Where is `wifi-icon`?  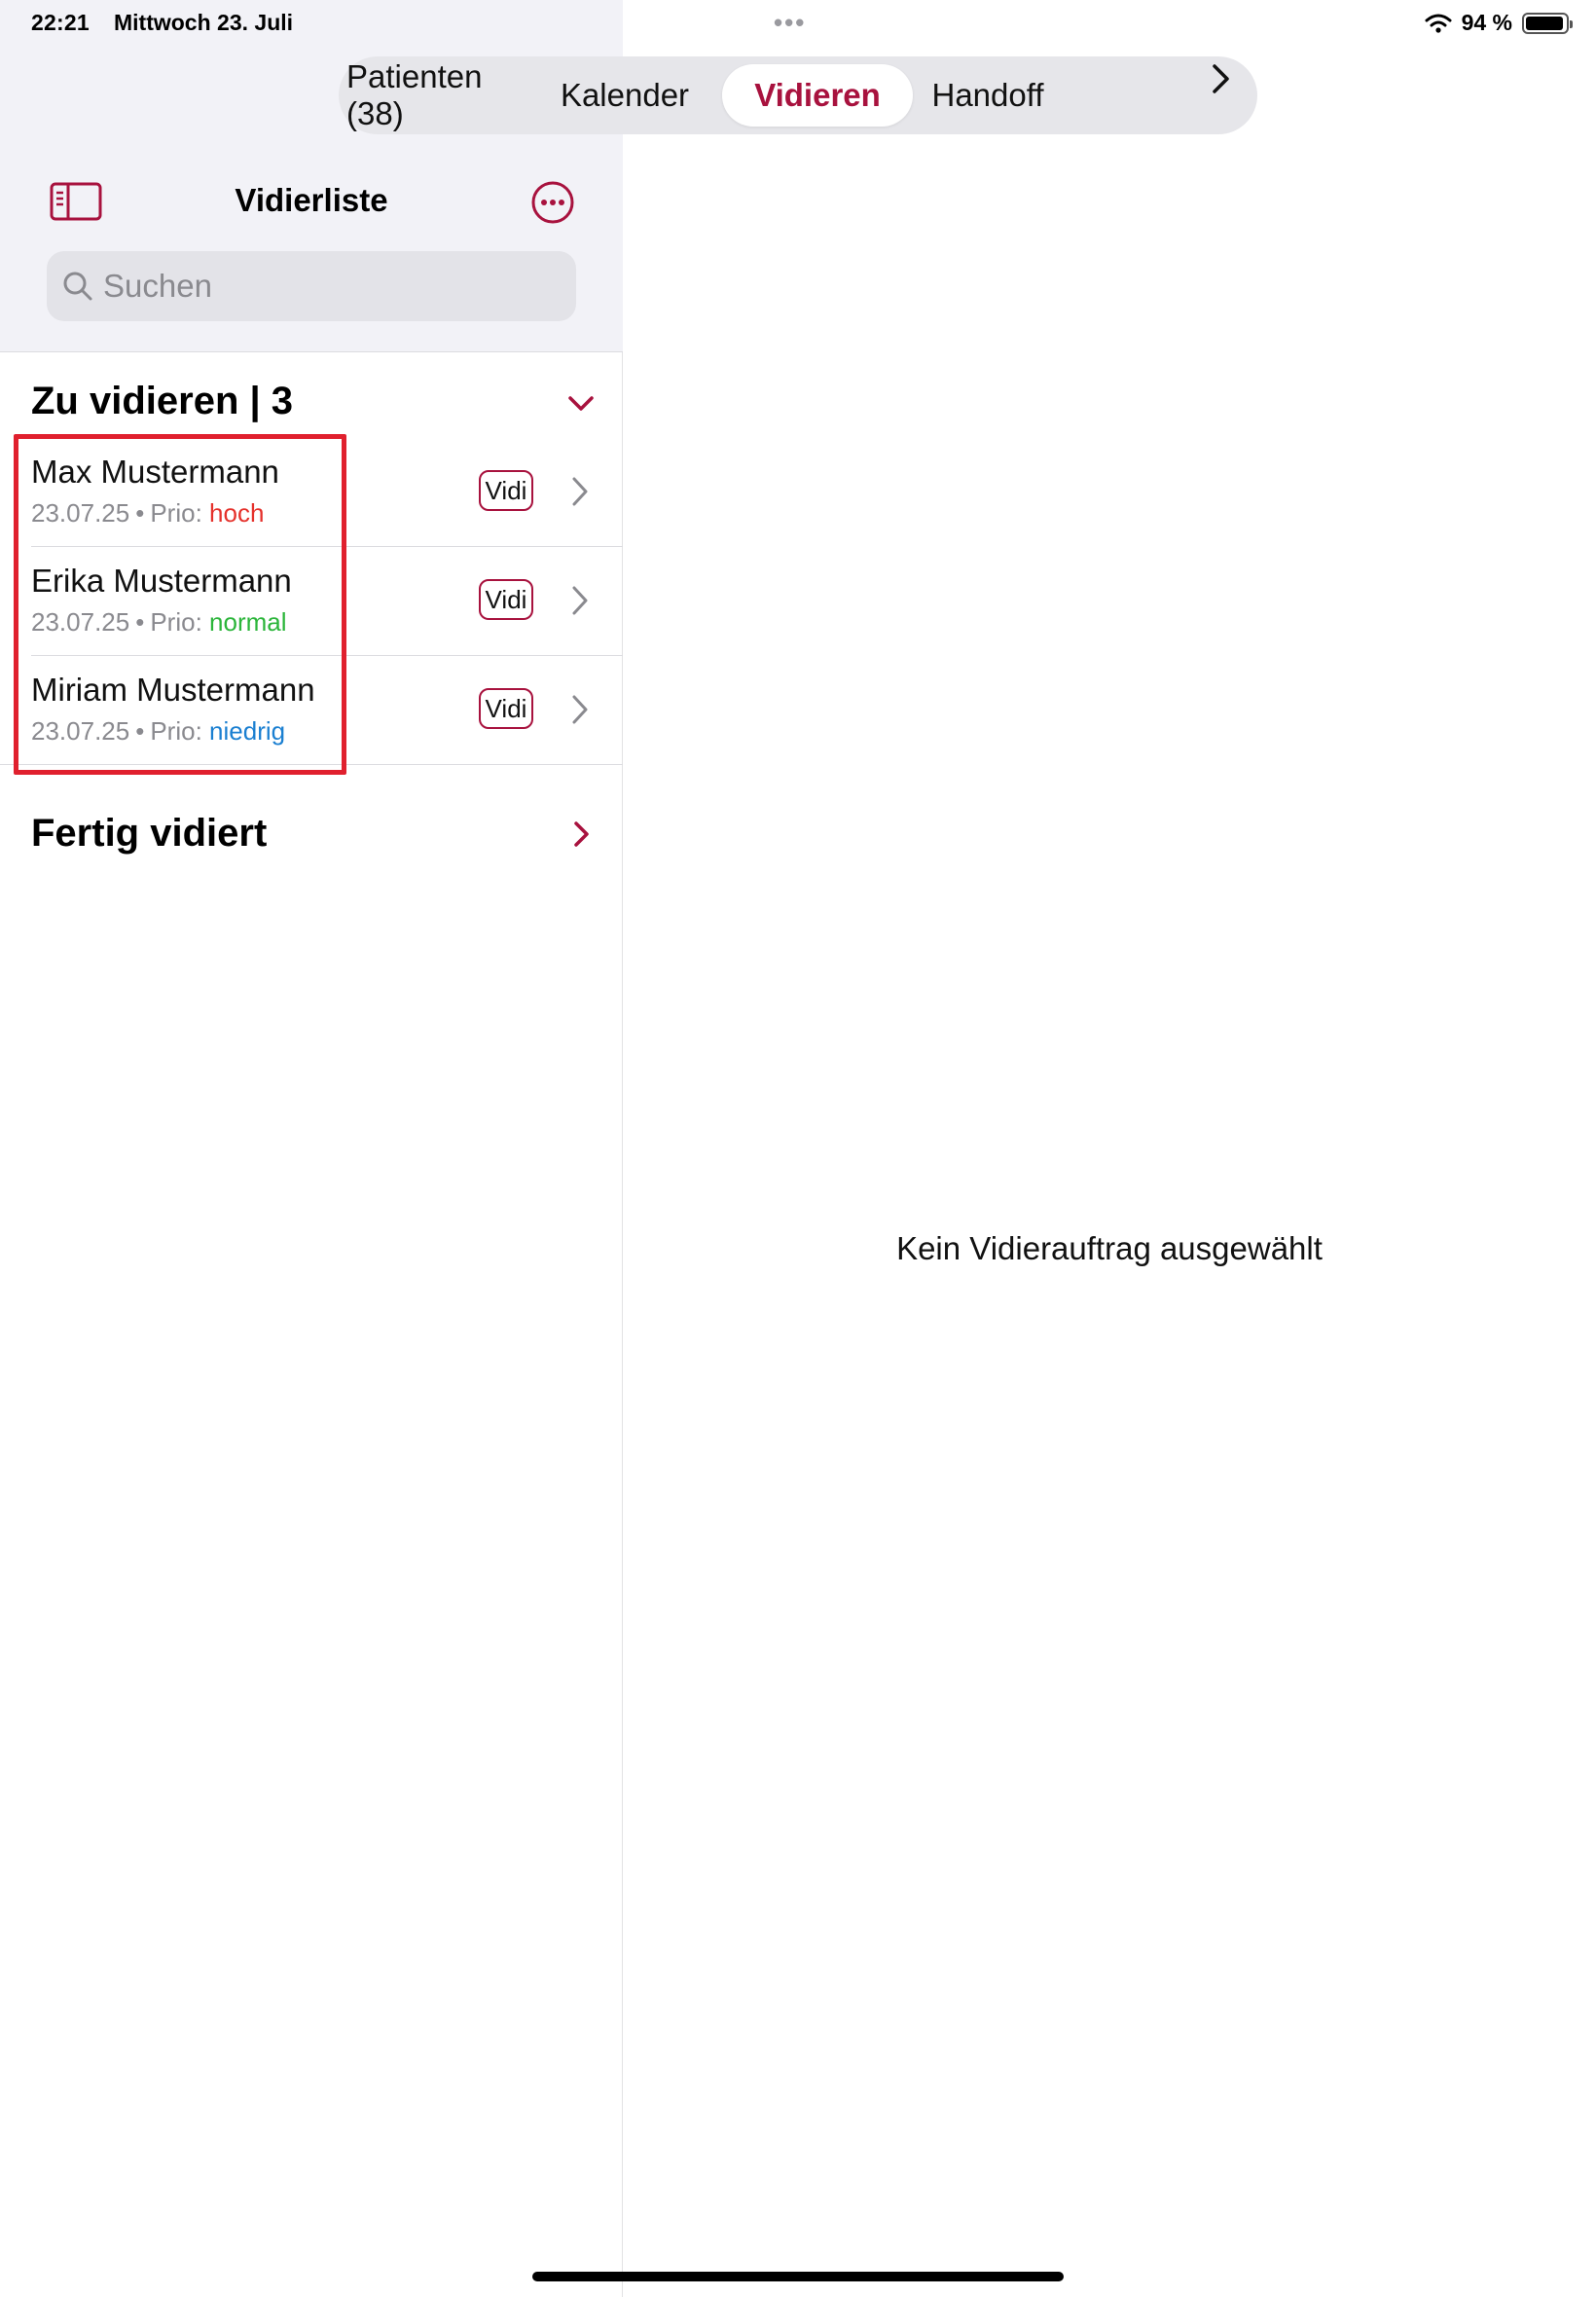
wifi-icon is located at coordinates (1438, 23).